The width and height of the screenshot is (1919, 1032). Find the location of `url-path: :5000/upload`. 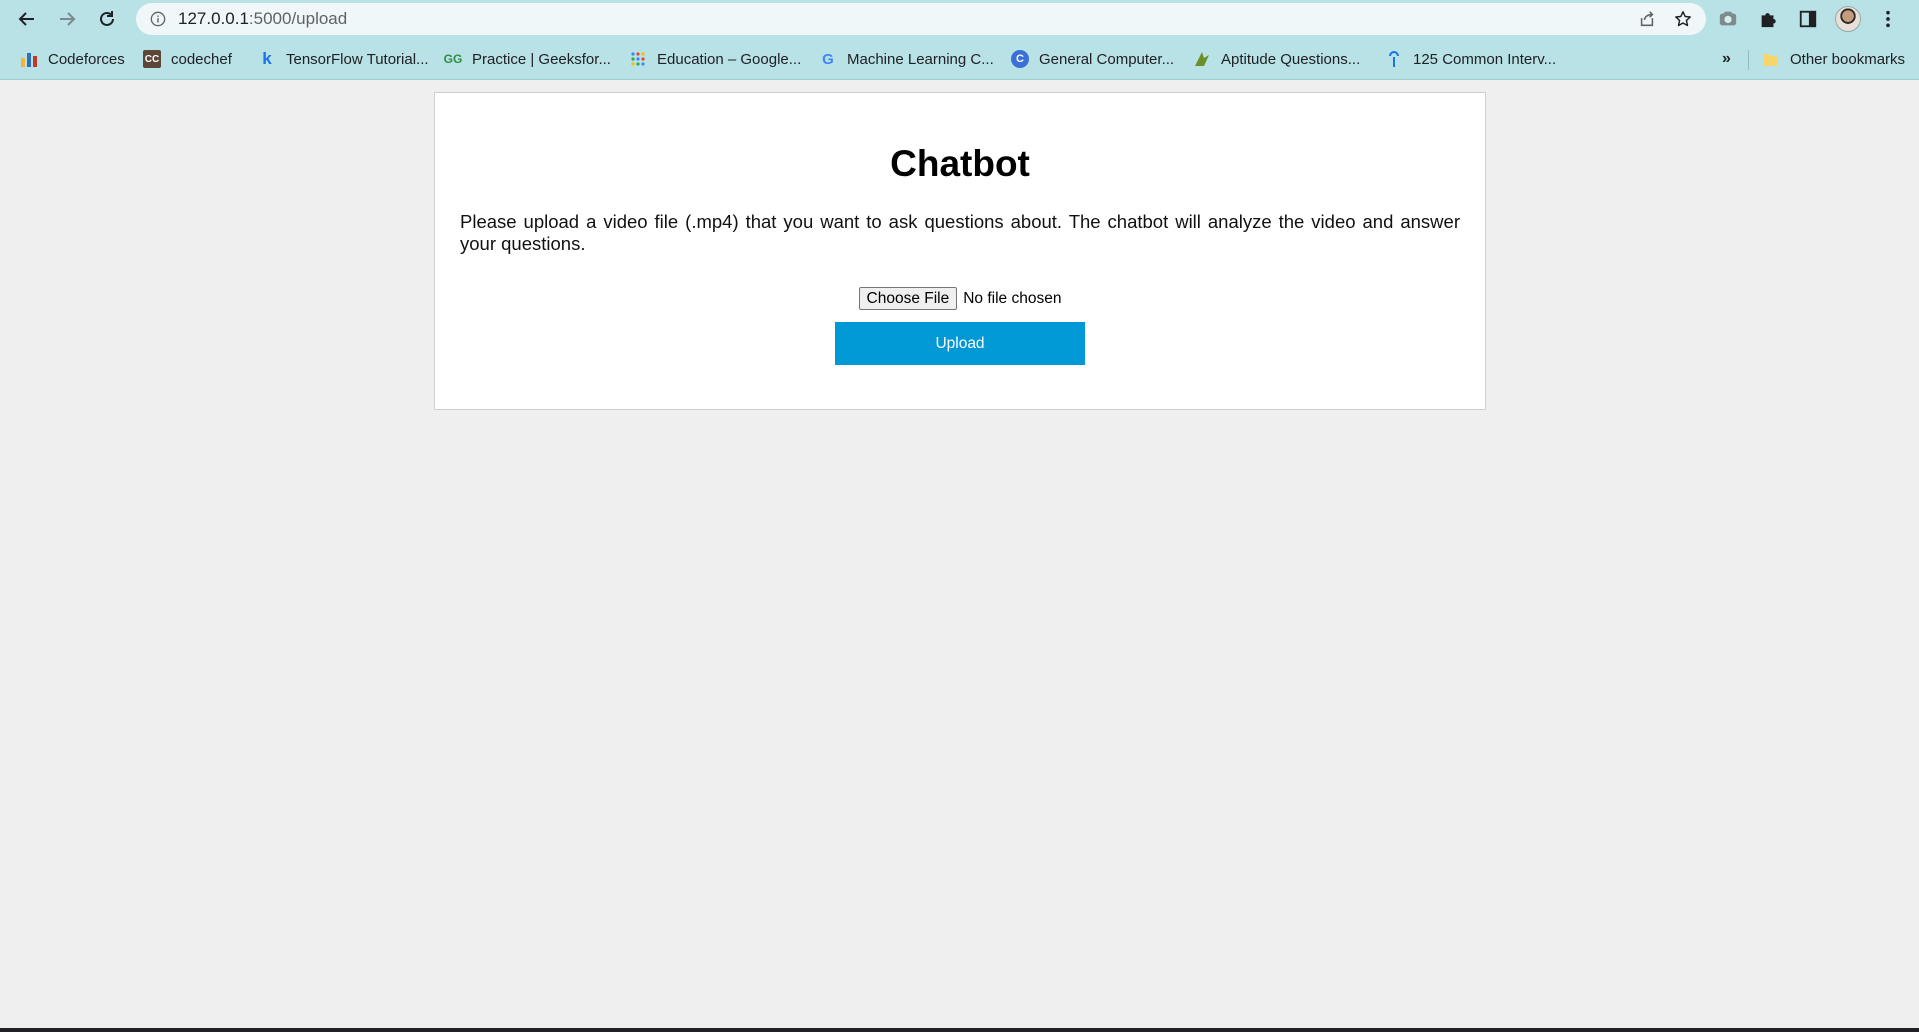

url-path: :5000/upload is located at coordinates (298, 18).